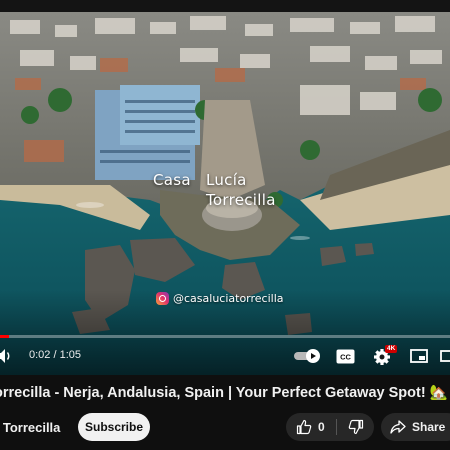  Describe the element at coordinates (225, 356) in the screenshot. I see `player-controls: 0:02 / 1:05 CC 4K` at that location.